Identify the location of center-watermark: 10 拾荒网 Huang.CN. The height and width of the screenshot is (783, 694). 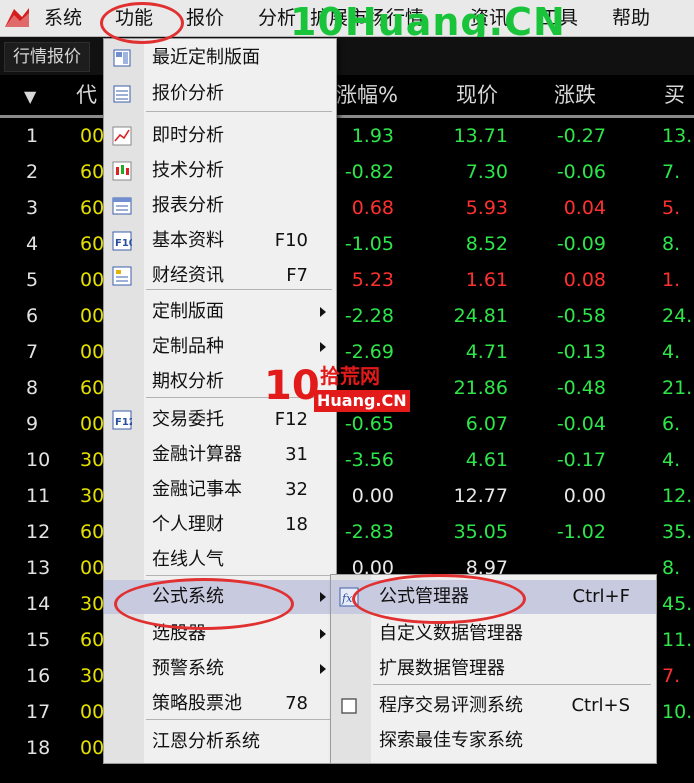
(344, 390).